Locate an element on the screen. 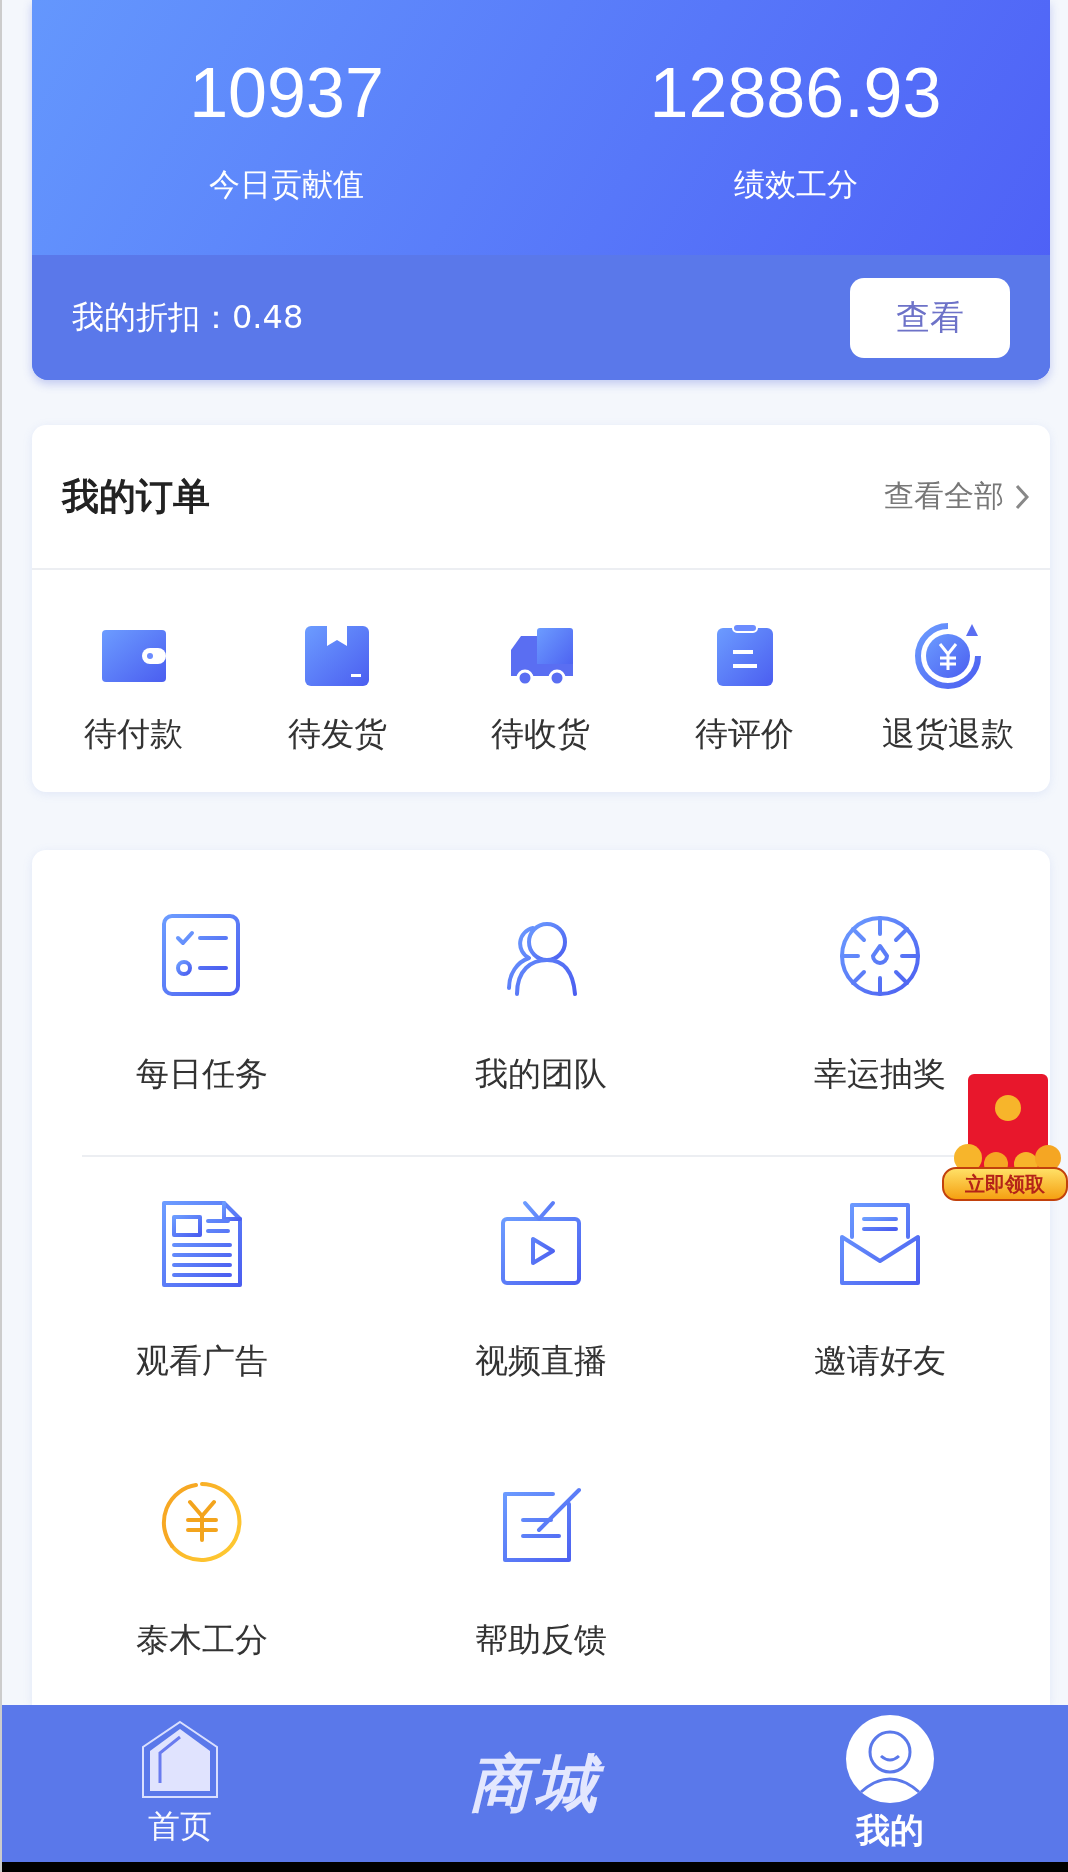 Image resolution: width=1068 pixels, height=1872 pixels. tab-button: 首页 is located at coordinates (180, 1783).